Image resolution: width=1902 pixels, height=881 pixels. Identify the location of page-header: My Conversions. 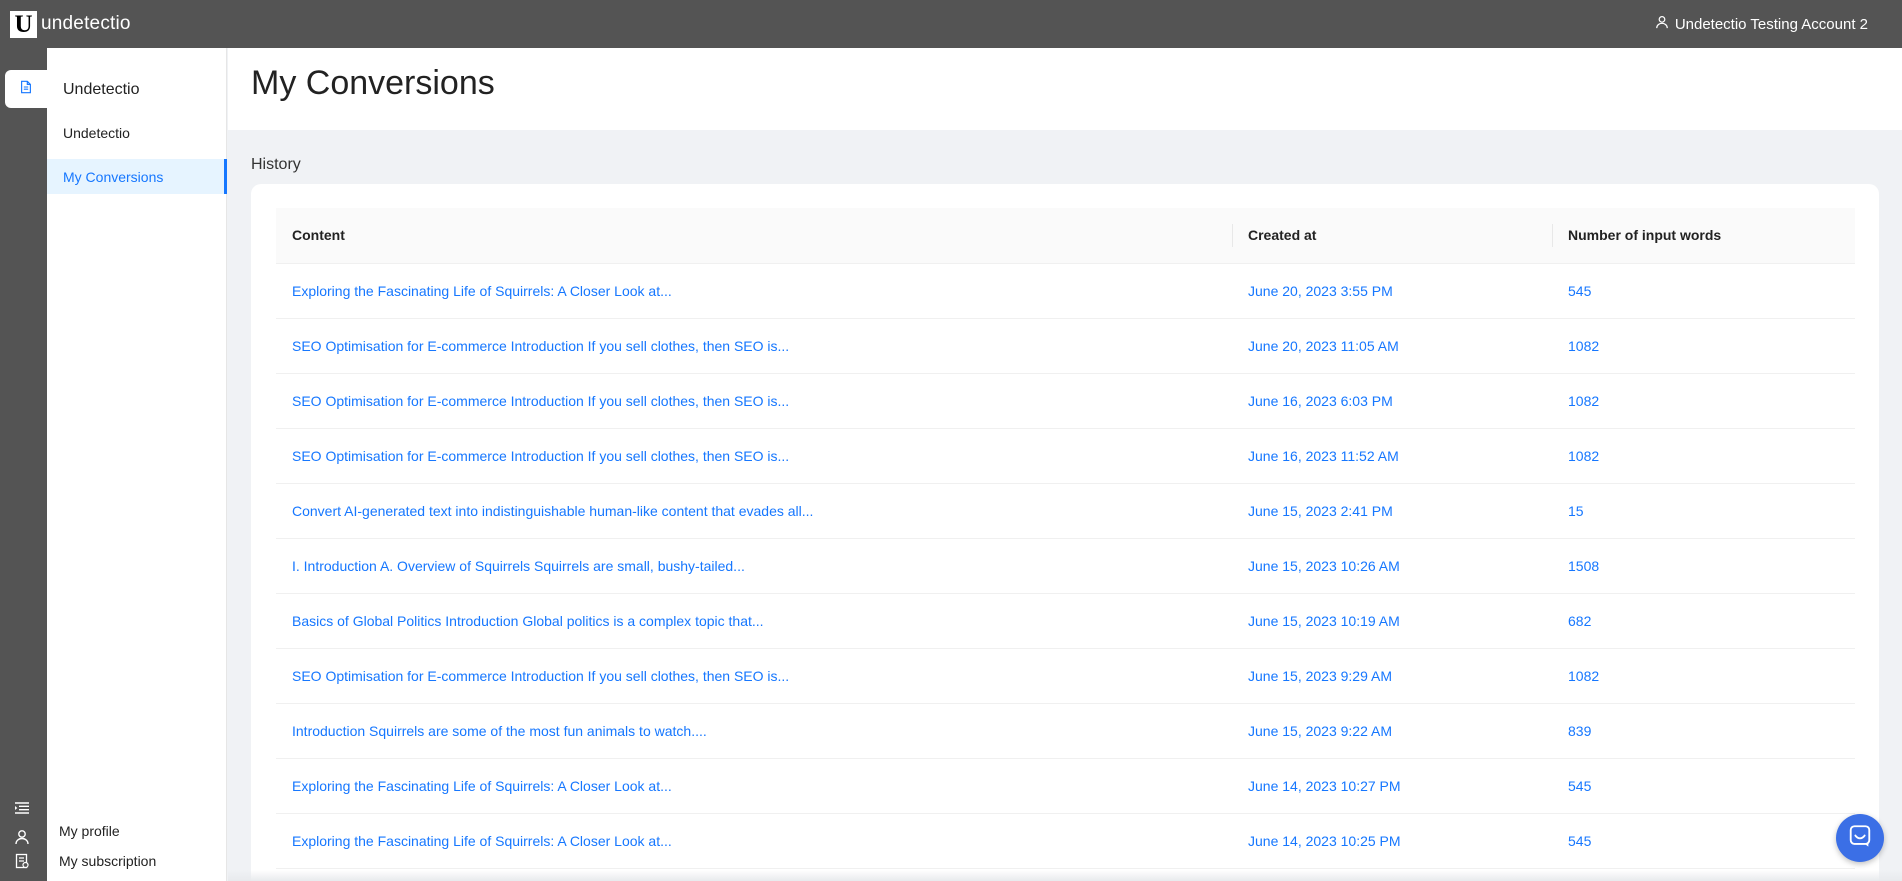
(1065, 89).